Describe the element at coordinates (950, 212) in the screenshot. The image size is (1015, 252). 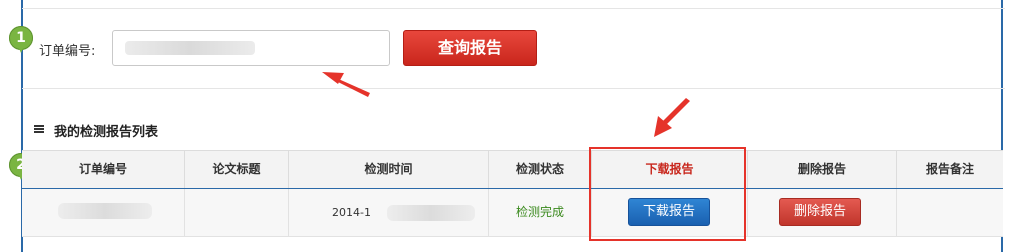
I see `cell-remarks` at that location.